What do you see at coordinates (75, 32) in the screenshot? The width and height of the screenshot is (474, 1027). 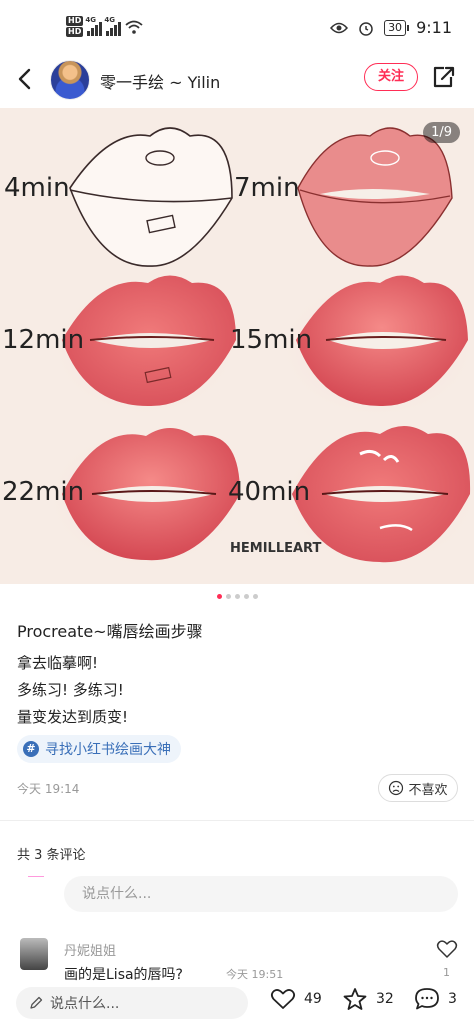 I see `network-label-2: HD` at bounding box center [75, 32].